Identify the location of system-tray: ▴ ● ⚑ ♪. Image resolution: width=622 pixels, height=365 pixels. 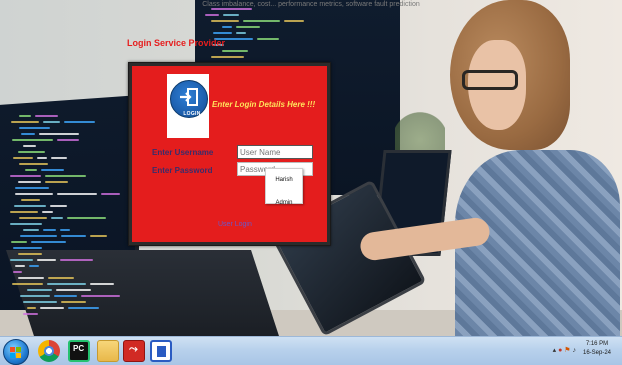
(564, 350).